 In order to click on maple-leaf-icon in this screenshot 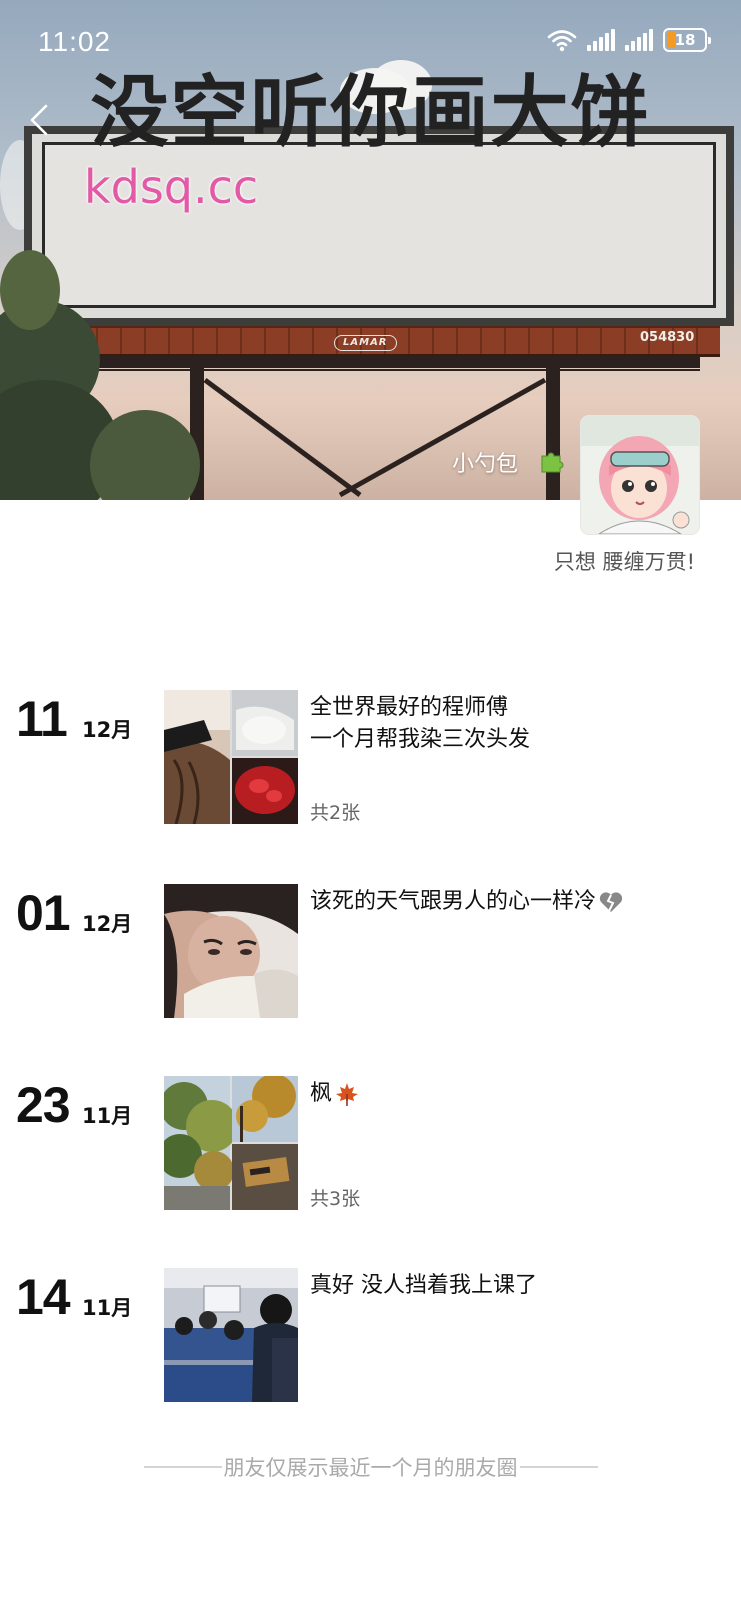, I will do `click(347, 1094)`.